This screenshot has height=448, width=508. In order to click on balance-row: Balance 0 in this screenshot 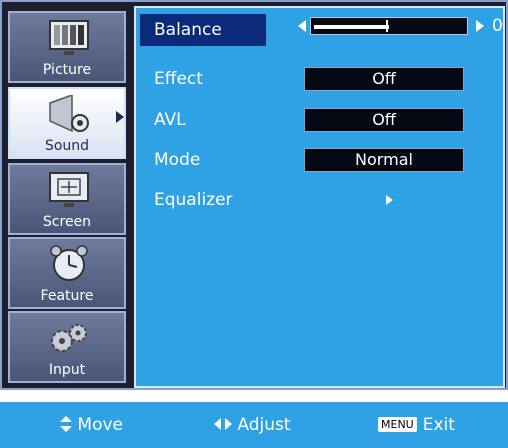, I will do `click(324, 30)`.